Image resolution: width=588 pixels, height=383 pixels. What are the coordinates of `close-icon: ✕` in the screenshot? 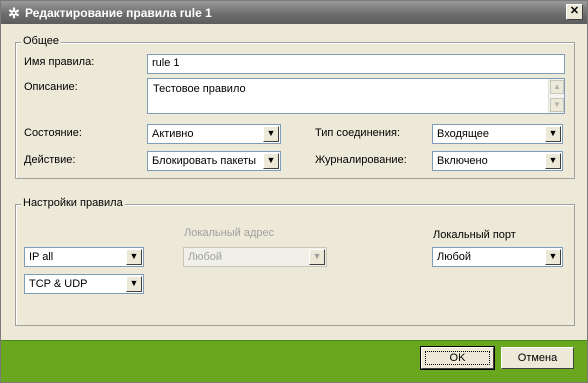 It's located at (574, 11).